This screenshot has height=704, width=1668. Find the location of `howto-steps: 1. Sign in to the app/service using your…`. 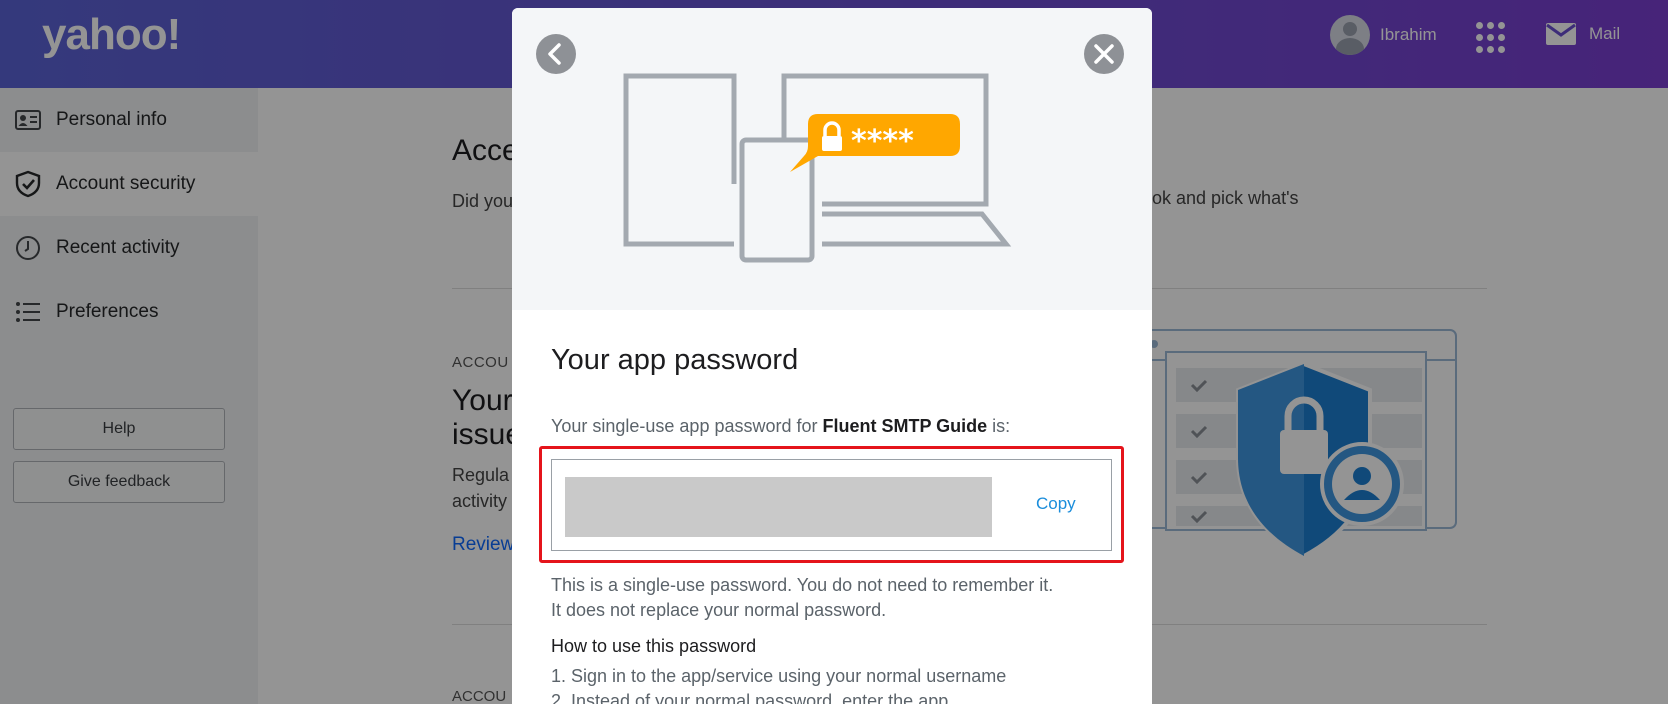

howto-steps: 1. Sign in to the app/service using your… is located at coordinates (778, 684).